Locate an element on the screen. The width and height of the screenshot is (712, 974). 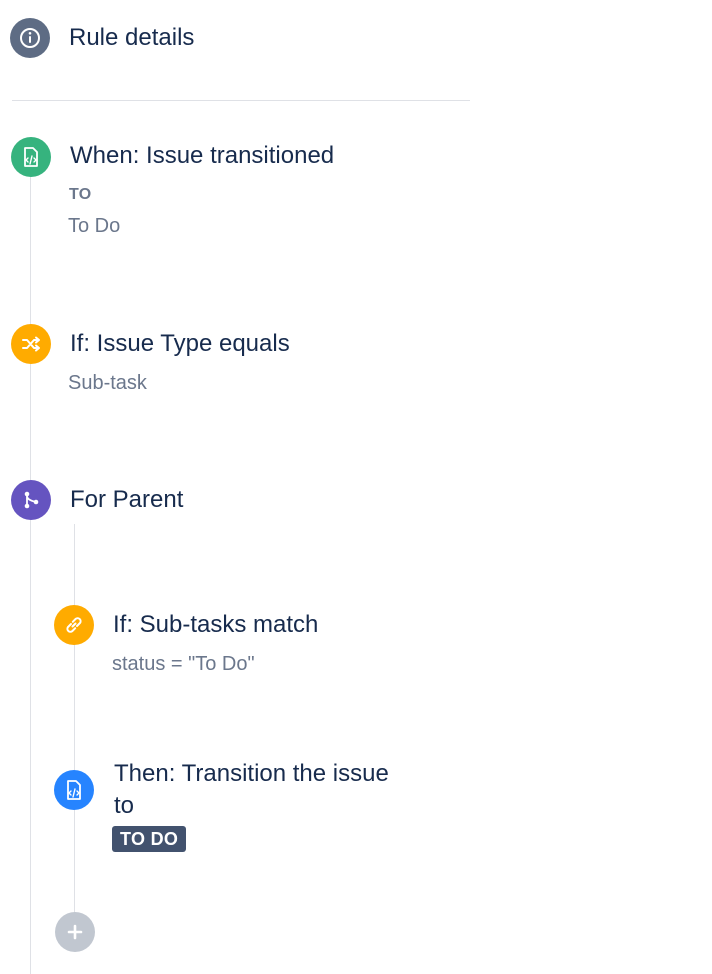
branch-action-title-line2: to is located at coordinates (124, 806).